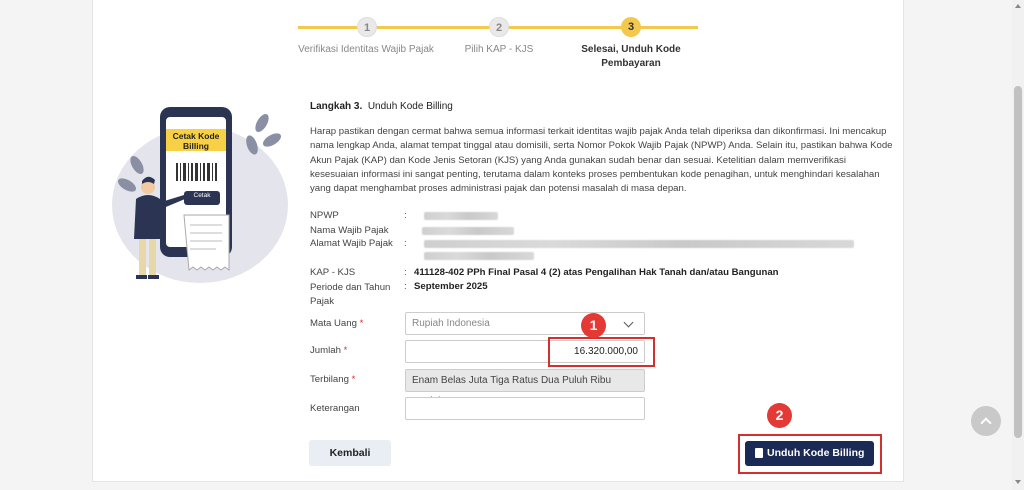  Describe the element at coordinates (451, 286) in the screenshot. I see `periode-value: September 2025` at that location.